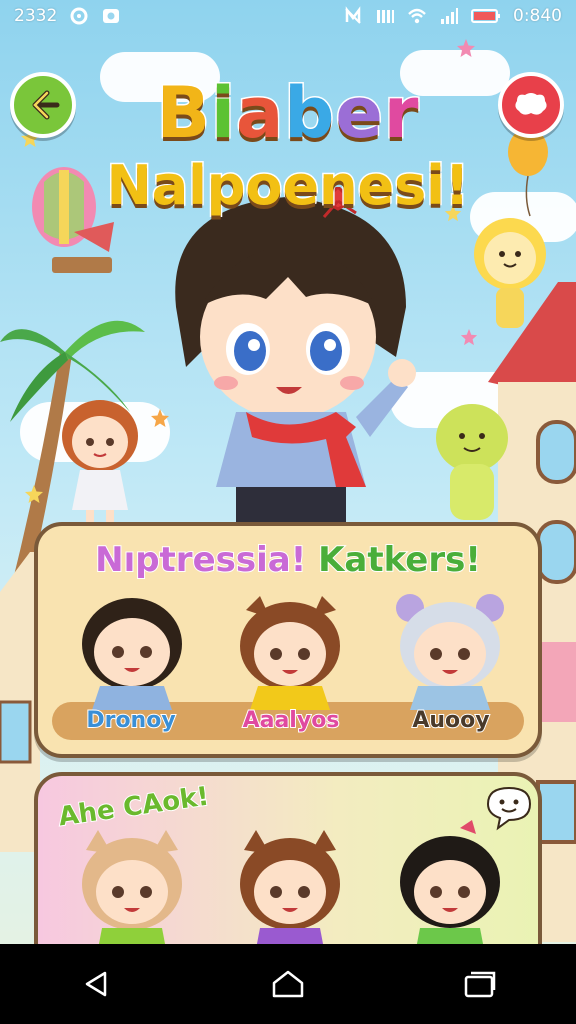 Image resolution: width=576 pixels, height=1024 pixels. I want to click on panel-title-part2: Katkers!, so click(399, 560).